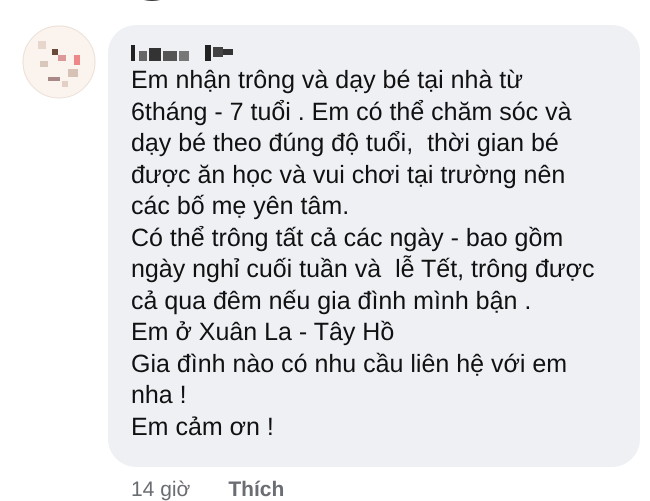  I want to click on comment-text-line: Em nhận trông và dạy bé tại nhà từ, so click(327, 80).